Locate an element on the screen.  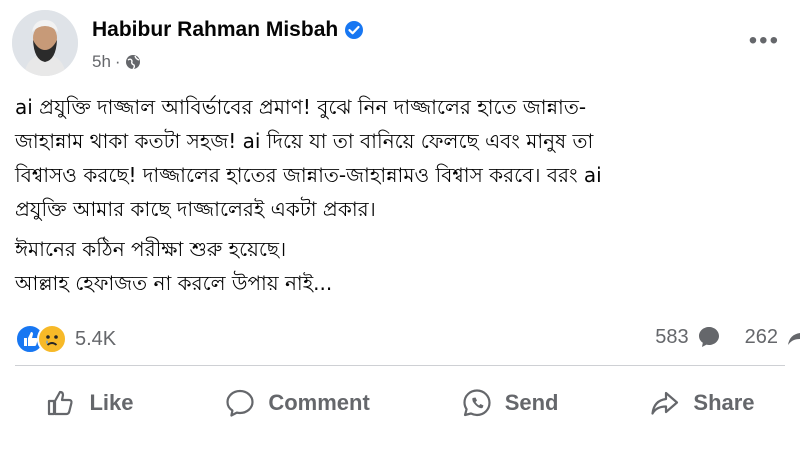
send-button: Send is located at coordinates (510, 403).